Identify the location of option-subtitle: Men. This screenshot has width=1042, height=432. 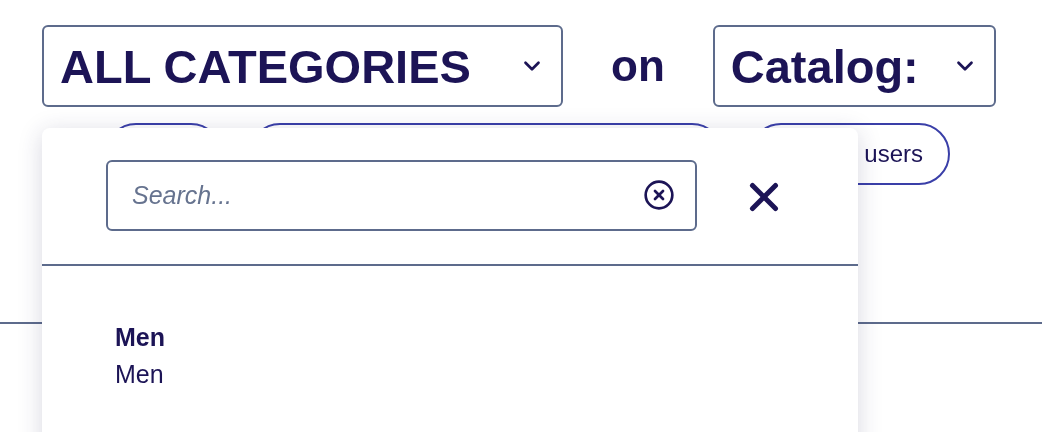
(140, 374).